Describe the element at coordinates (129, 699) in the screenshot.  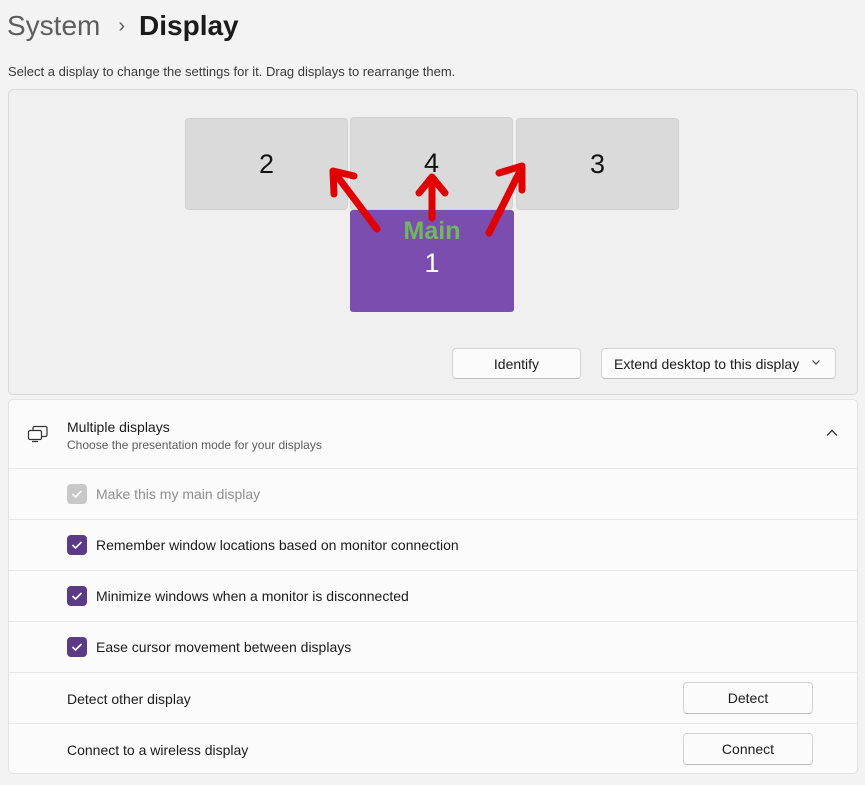
I see `detect-display-label: Detect other display` at that location.